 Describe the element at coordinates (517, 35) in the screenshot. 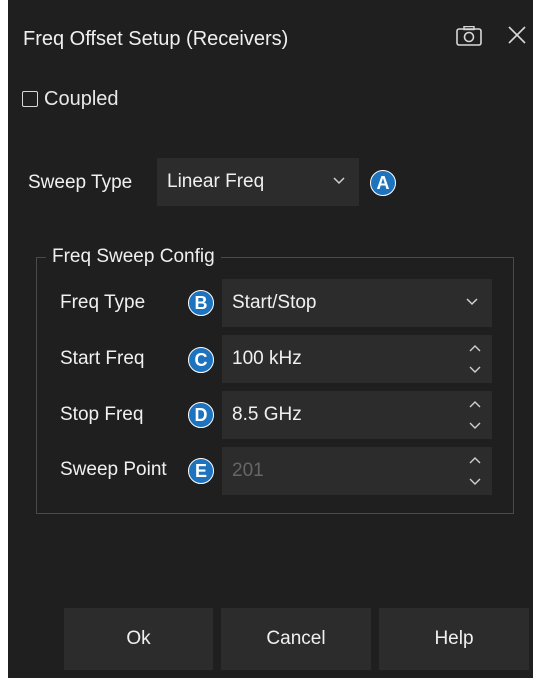

I see `close-icon` at that location.